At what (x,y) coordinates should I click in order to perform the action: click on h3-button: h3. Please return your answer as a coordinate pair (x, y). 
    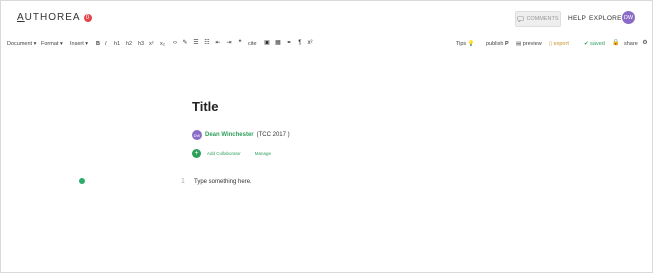
    Looking at the image, I should click on (141, 44).